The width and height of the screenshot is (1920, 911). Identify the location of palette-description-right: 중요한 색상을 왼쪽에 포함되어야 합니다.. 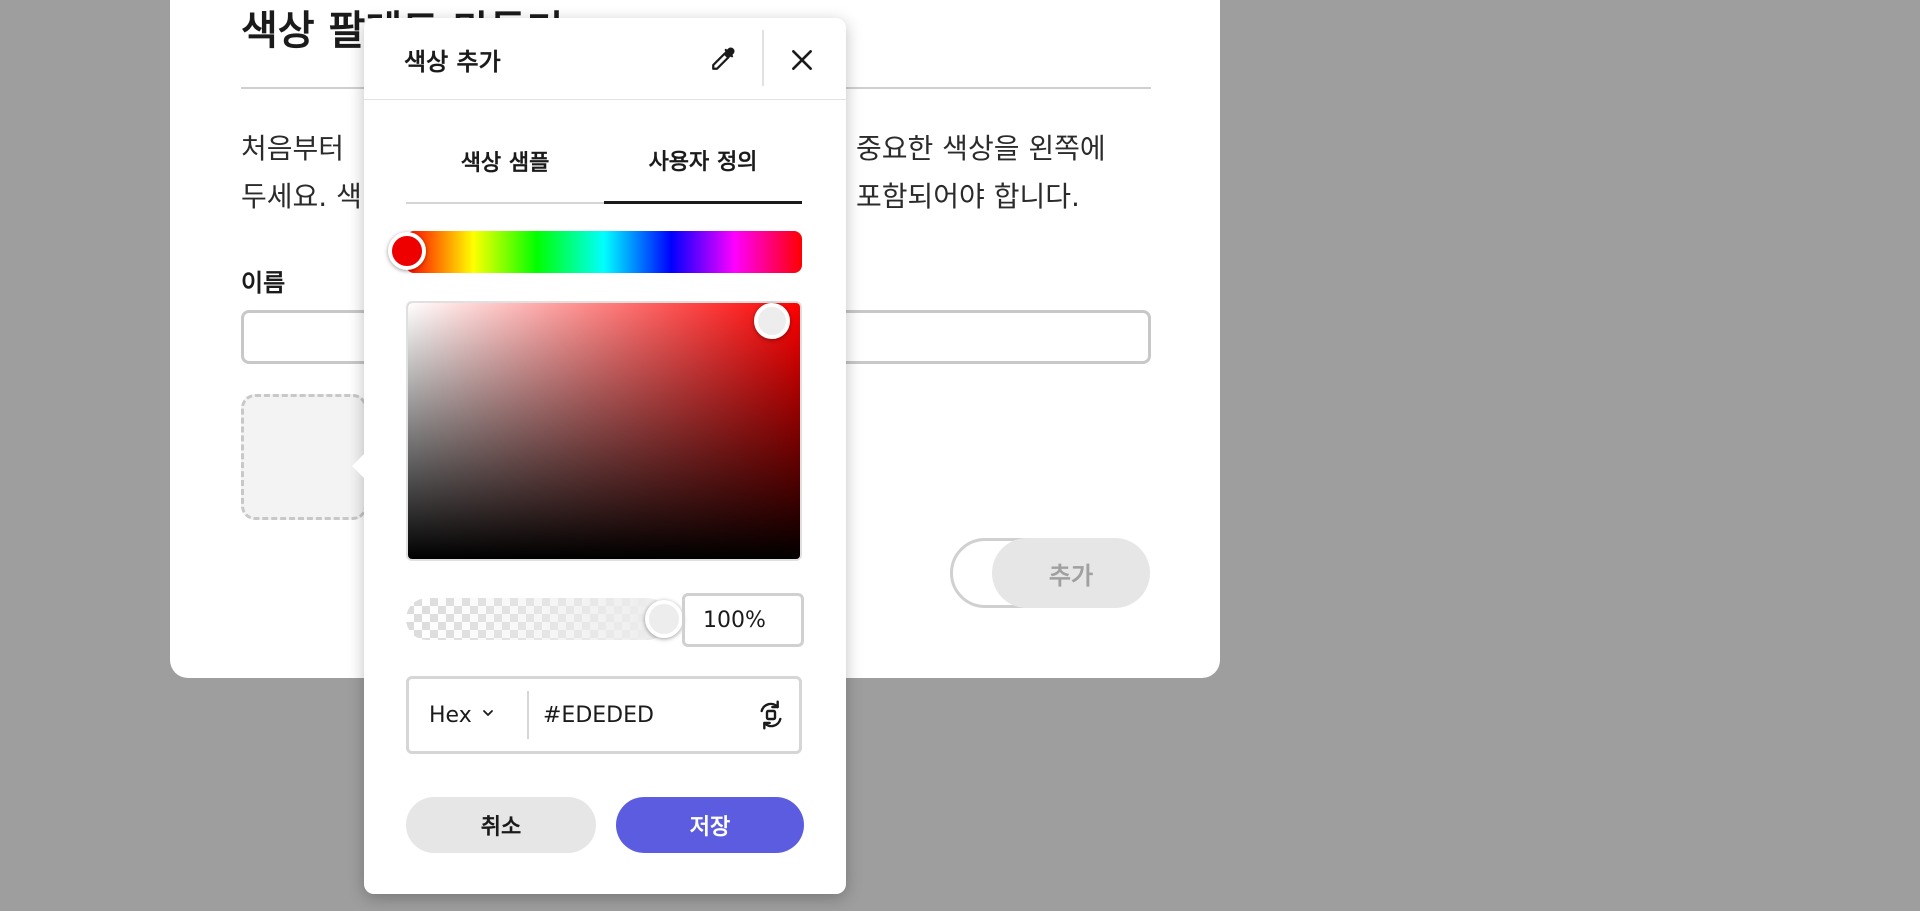
(981, 172).